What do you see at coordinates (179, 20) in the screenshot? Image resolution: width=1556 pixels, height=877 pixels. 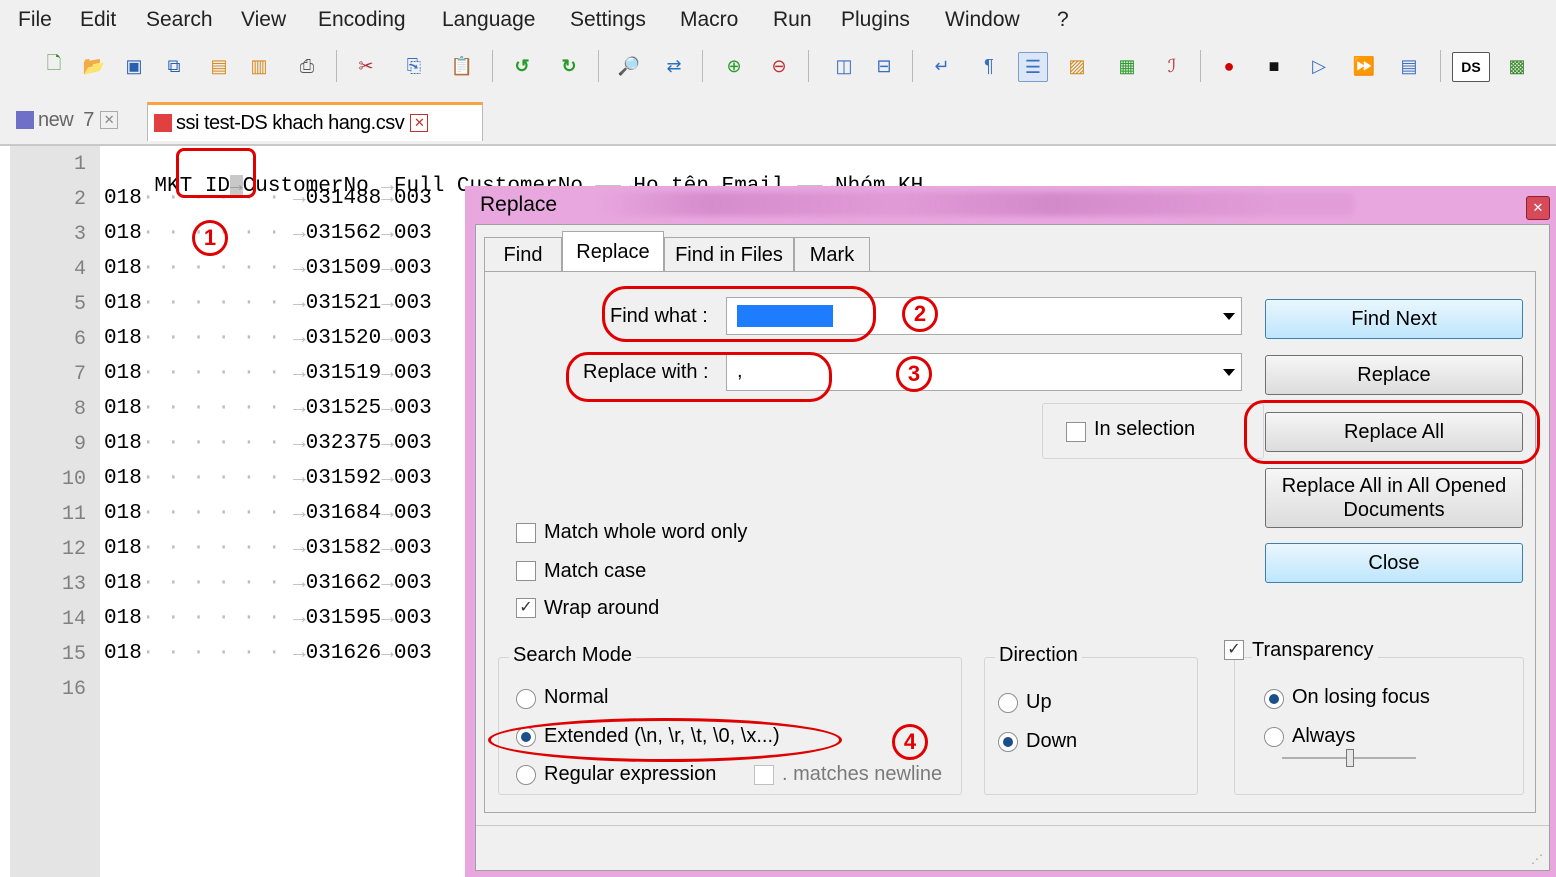 I see `menu-search: Search` at bounding box center [179, 20].